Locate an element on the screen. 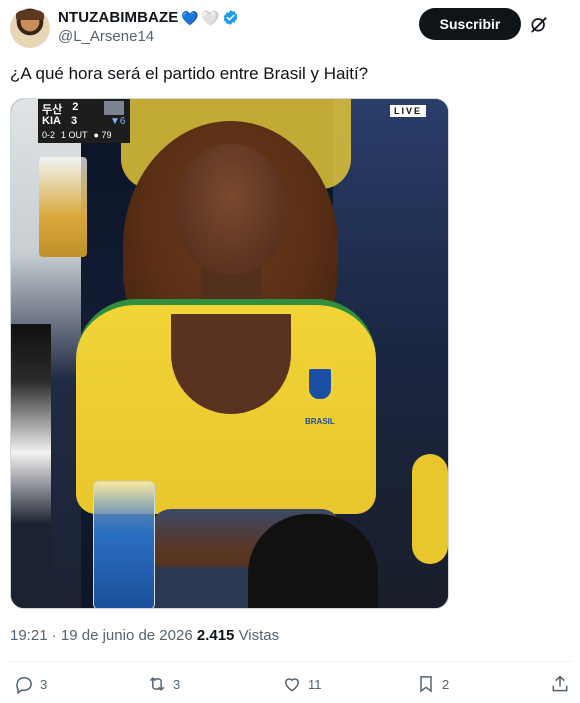  beer-cup is located at coordinates (124, 544).